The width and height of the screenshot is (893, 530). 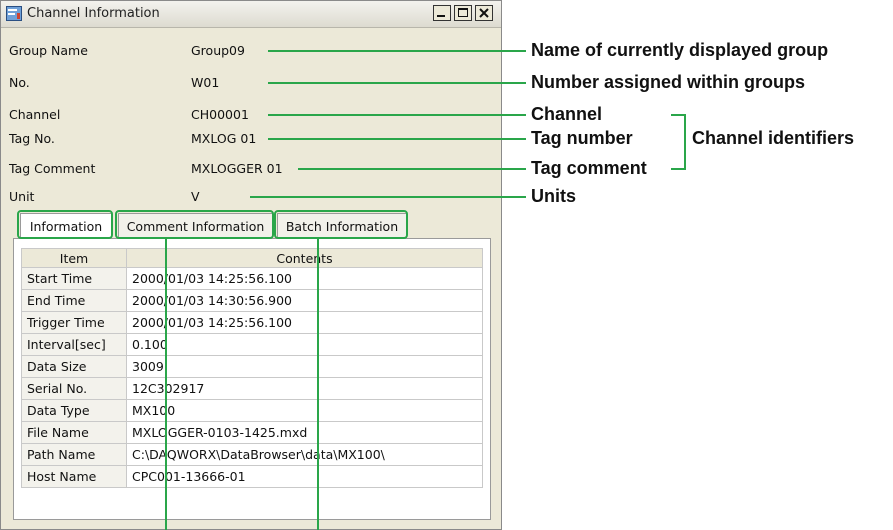 I want to click on row-item: Host Name, so click(x=74, y=476).